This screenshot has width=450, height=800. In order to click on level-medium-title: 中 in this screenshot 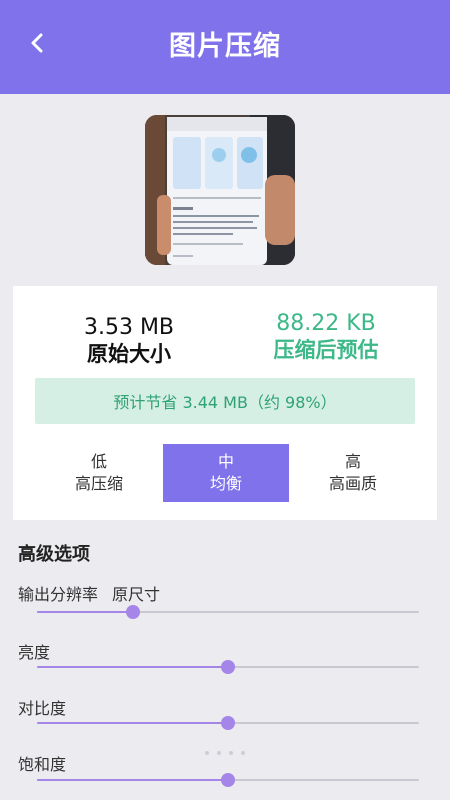, I will do `click(225, 461)`.